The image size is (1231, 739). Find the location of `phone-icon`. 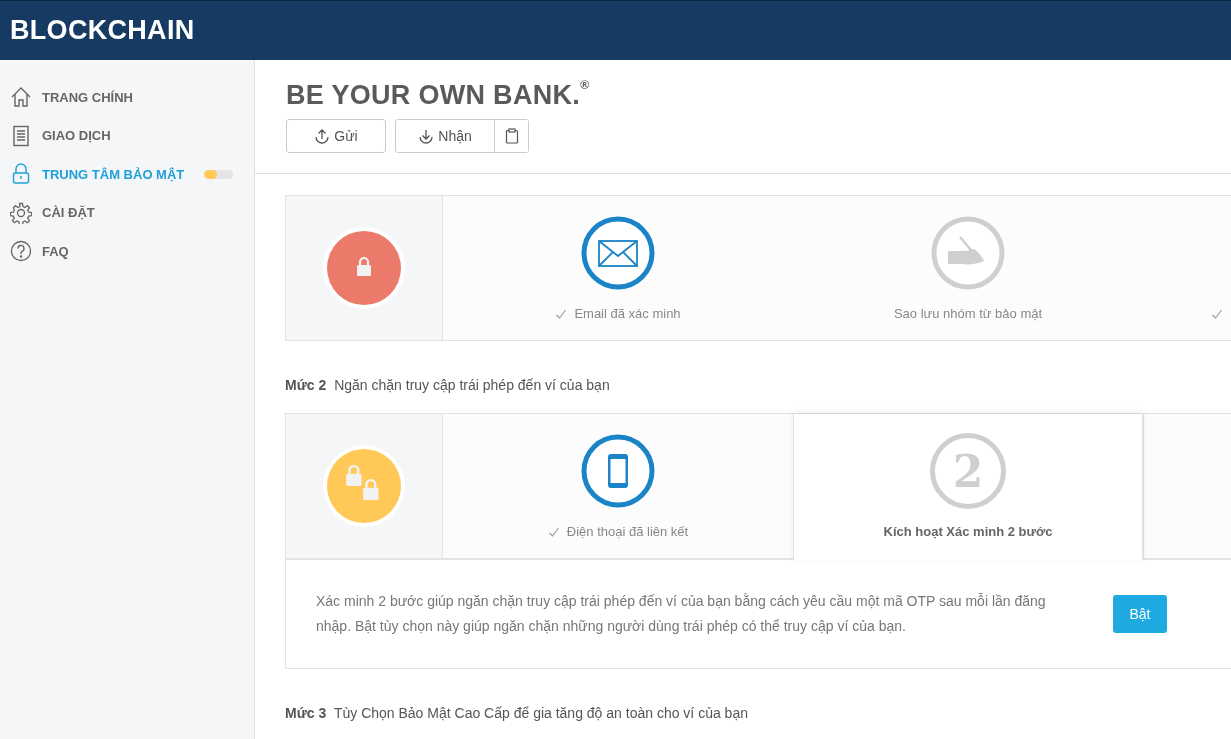

phone-icon is located at coordinates (618, 471).